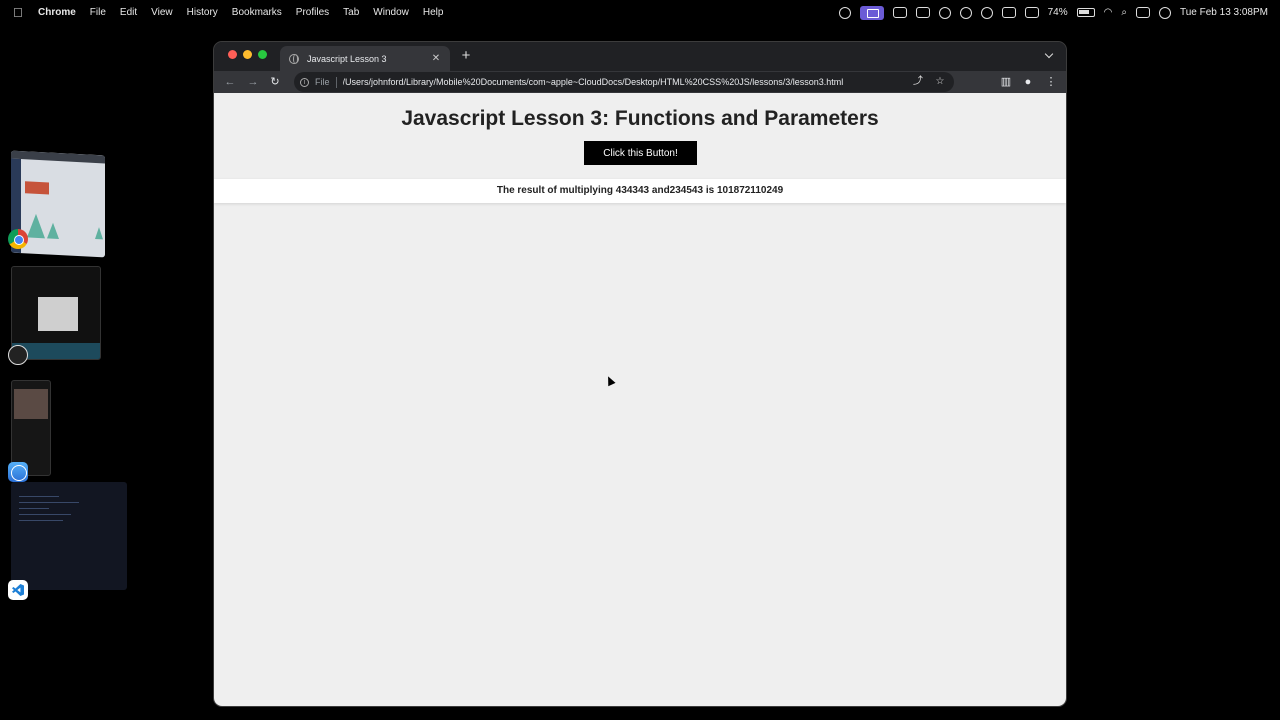  What do you see at coordinates (18, 355) in the screenshot?
I see `obs-icon` at bounding box center [18, 355].